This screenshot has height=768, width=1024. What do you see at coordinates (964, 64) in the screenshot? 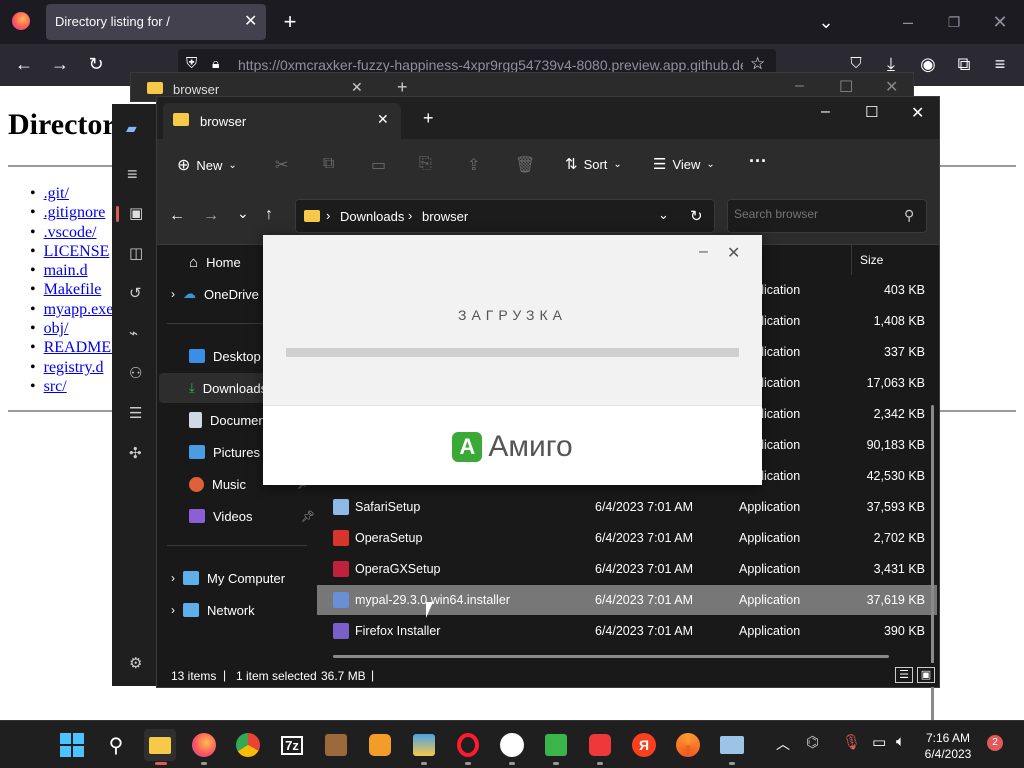
I see `extensions-icon: ⧉` at bounding box center [964, 64].